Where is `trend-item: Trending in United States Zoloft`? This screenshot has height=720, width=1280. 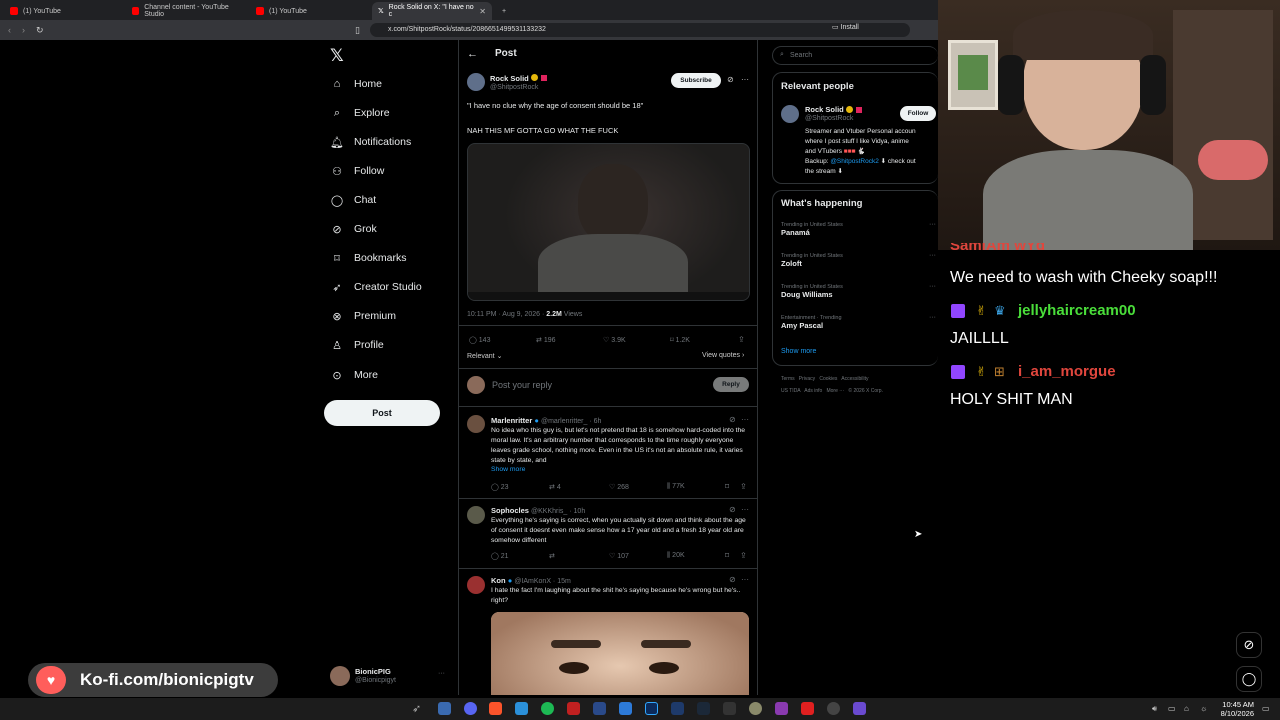
trend-item: Trending in United States Zoloft is located at coordinates (812, 260).